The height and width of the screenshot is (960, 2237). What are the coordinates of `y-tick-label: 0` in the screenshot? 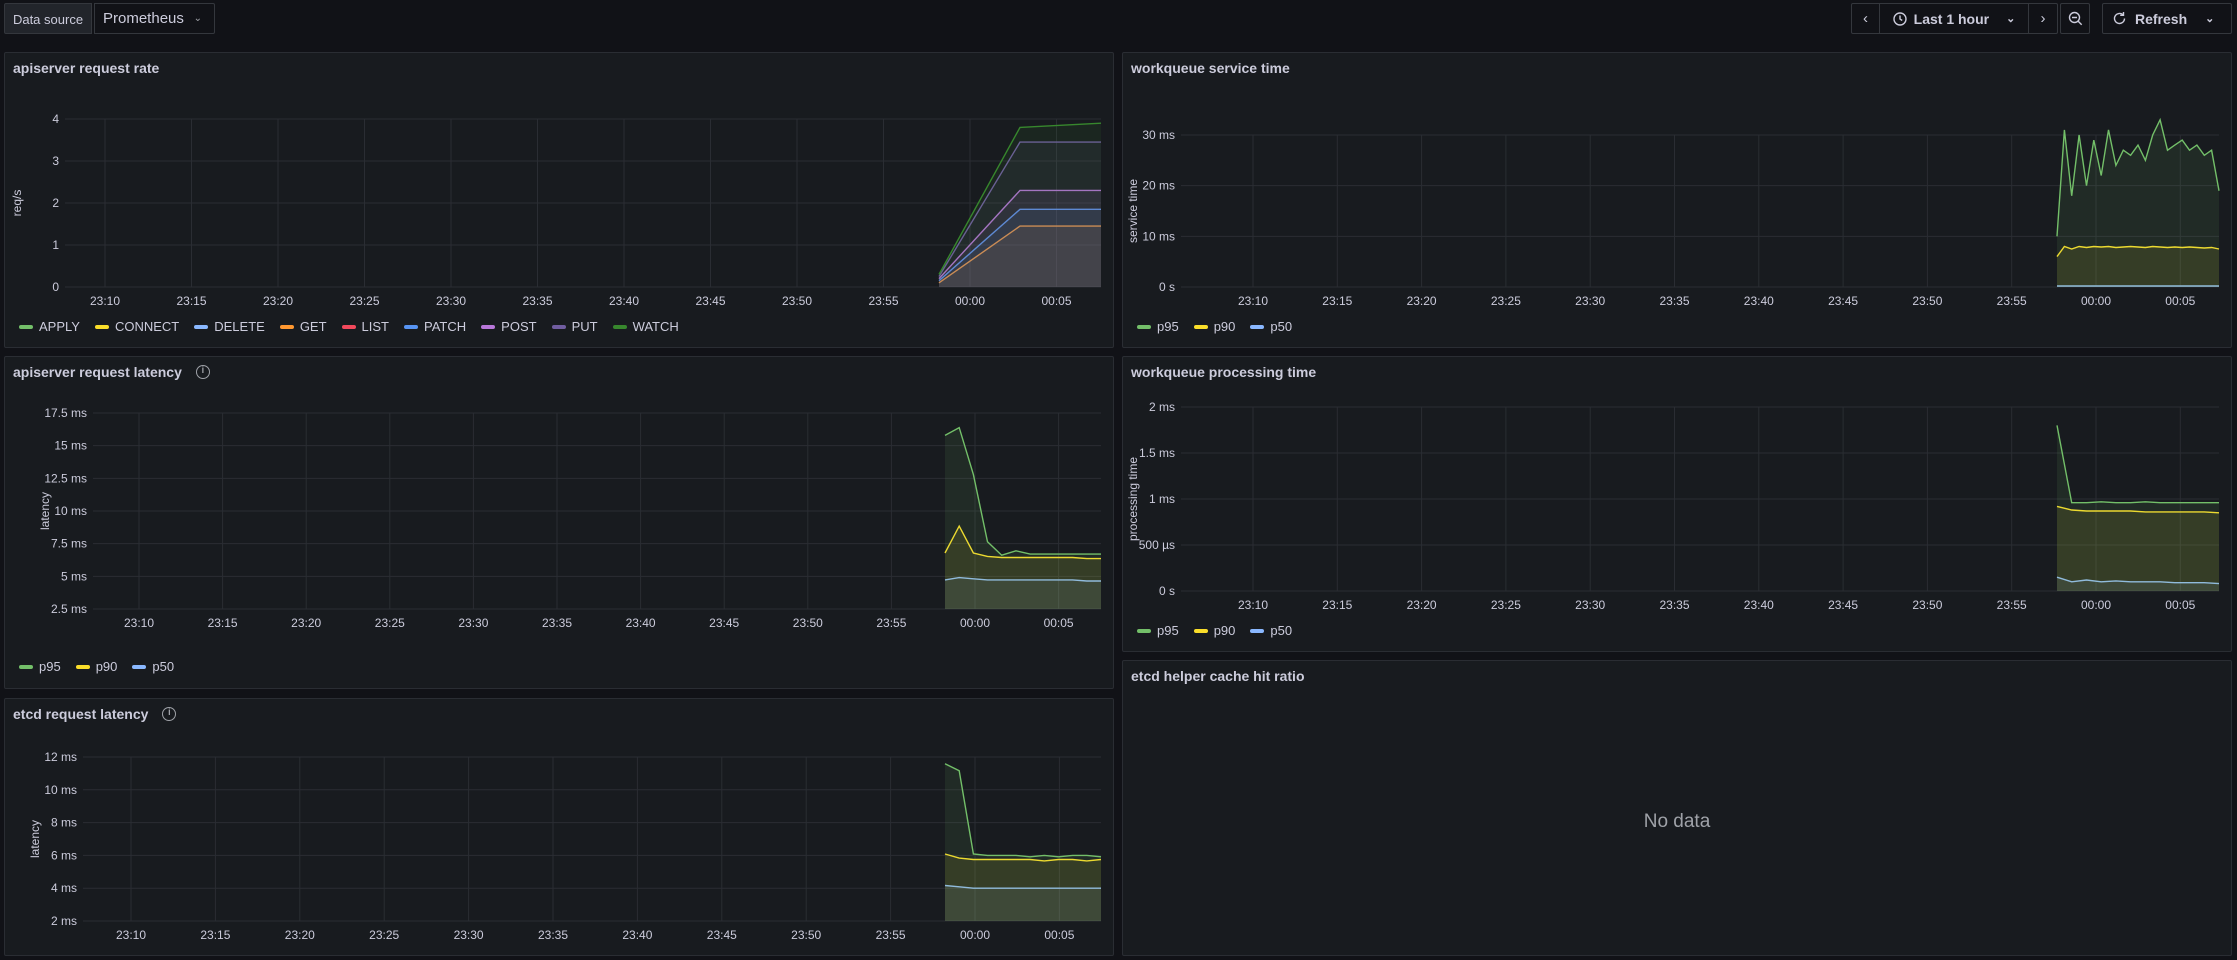 It's located at (55, 287).